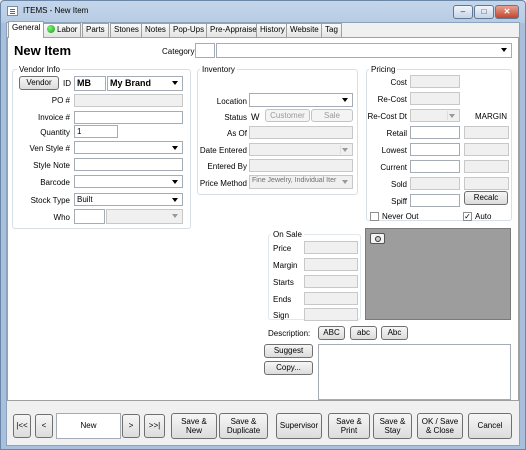 The image size is (526, 450). Describe the element at coordinates (435, 115) in the screenshot. I see `recost-dt-picker` at that location.